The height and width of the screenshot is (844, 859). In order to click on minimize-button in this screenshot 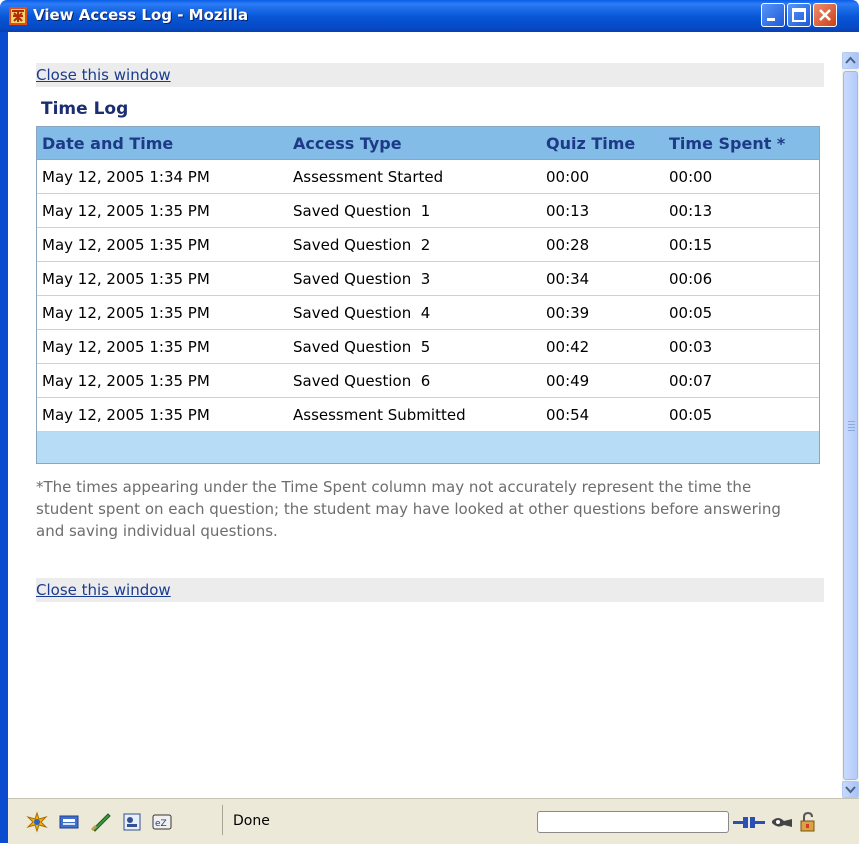, I will do `click(773, 15)`.